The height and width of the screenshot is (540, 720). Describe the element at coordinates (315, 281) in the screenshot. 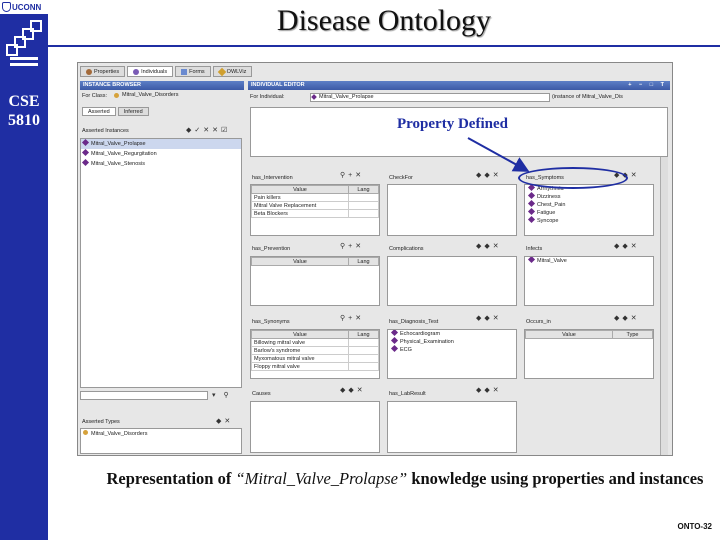

I see `has-prevention-table: Value Lang` at that location.